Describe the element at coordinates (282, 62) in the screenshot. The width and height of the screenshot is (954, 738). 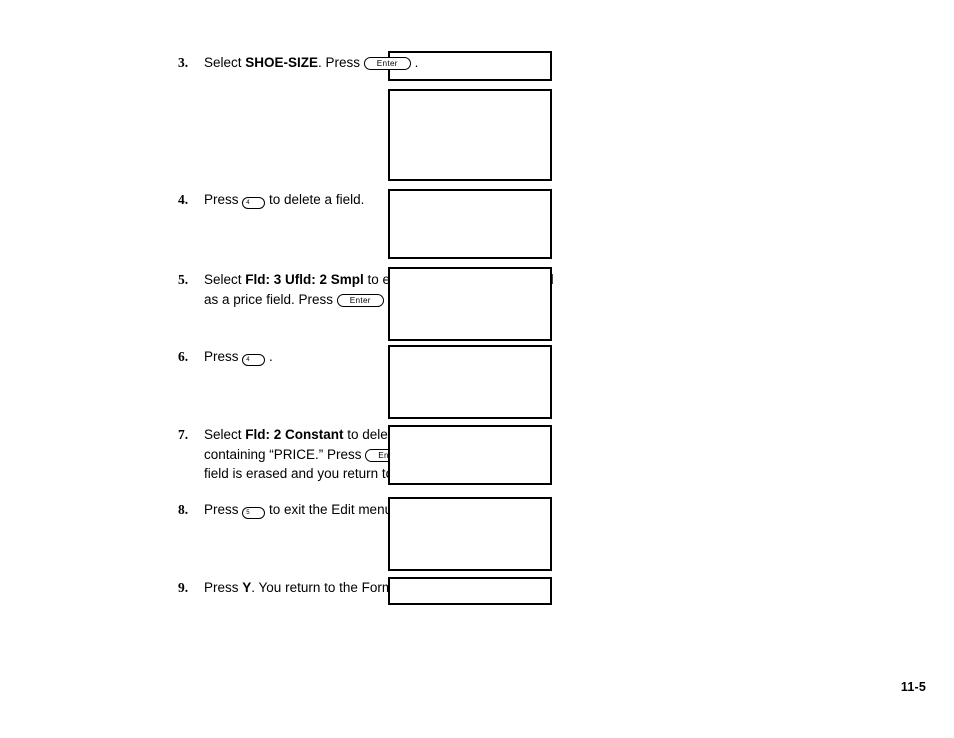
I see `emphasised-menu-label: SHOE-SIZE` at that location.